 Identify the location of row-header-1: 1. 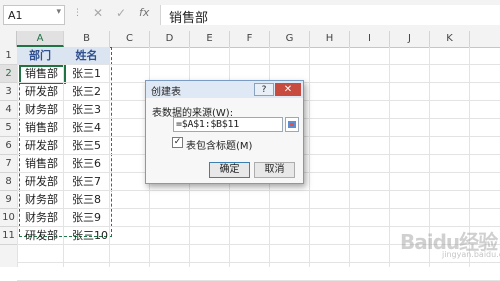
(8, 56).